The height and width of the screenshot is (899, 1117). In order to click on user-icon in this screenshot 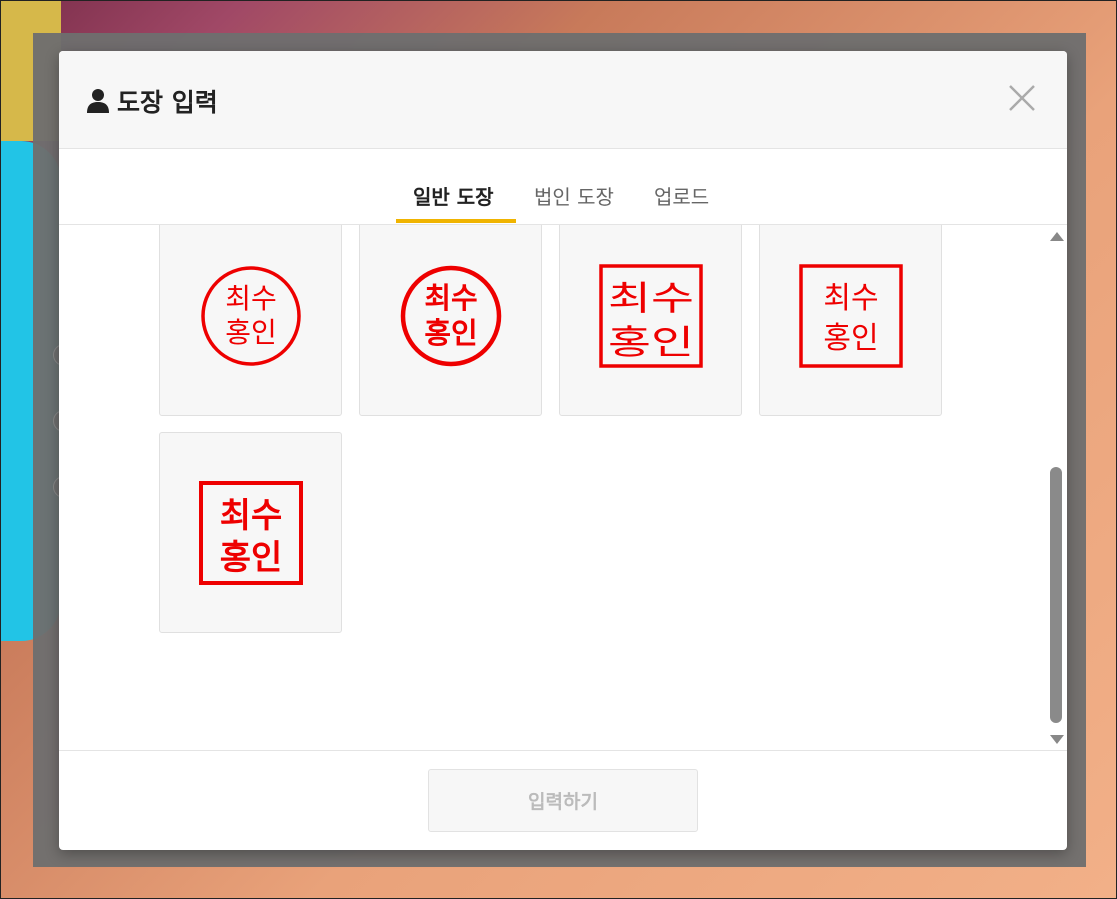, I will do `click(98, 101)`.